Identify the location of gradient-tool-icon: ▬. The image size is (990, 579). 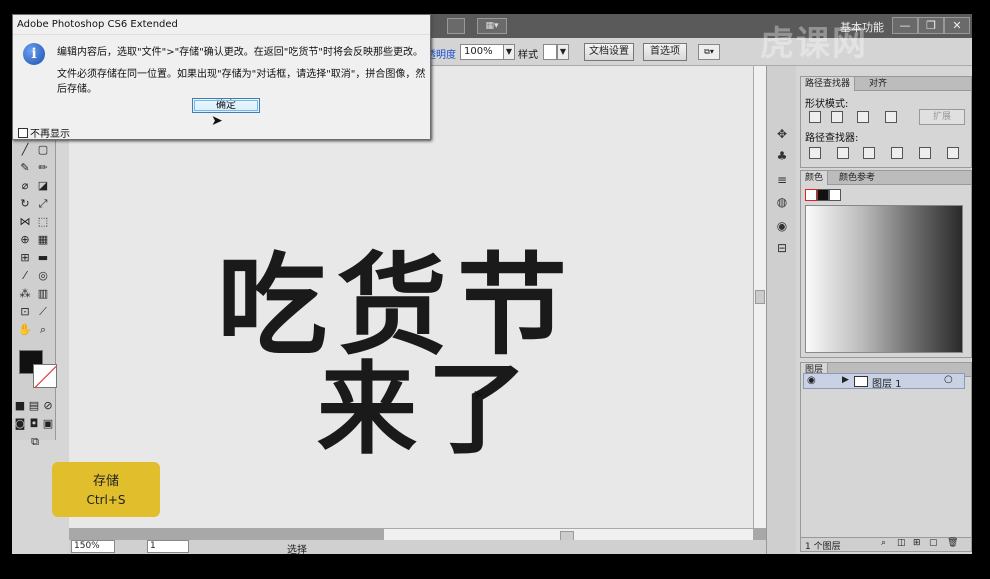
(43, 258).